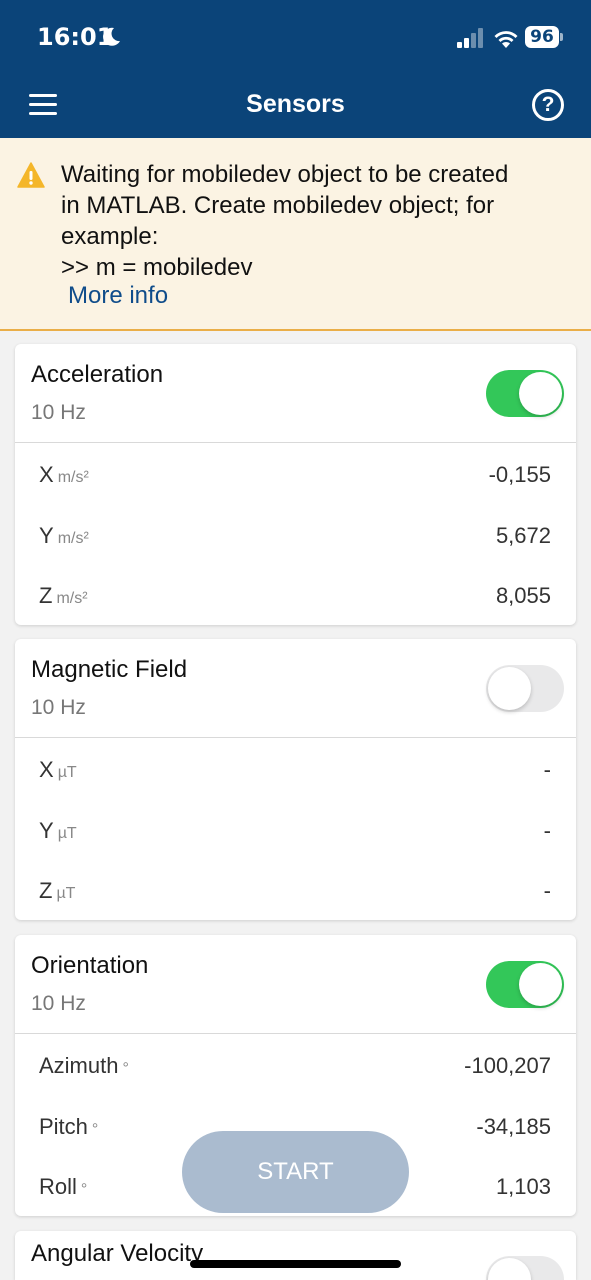  I want to click on page-title: Sensors, so click(295, 104).